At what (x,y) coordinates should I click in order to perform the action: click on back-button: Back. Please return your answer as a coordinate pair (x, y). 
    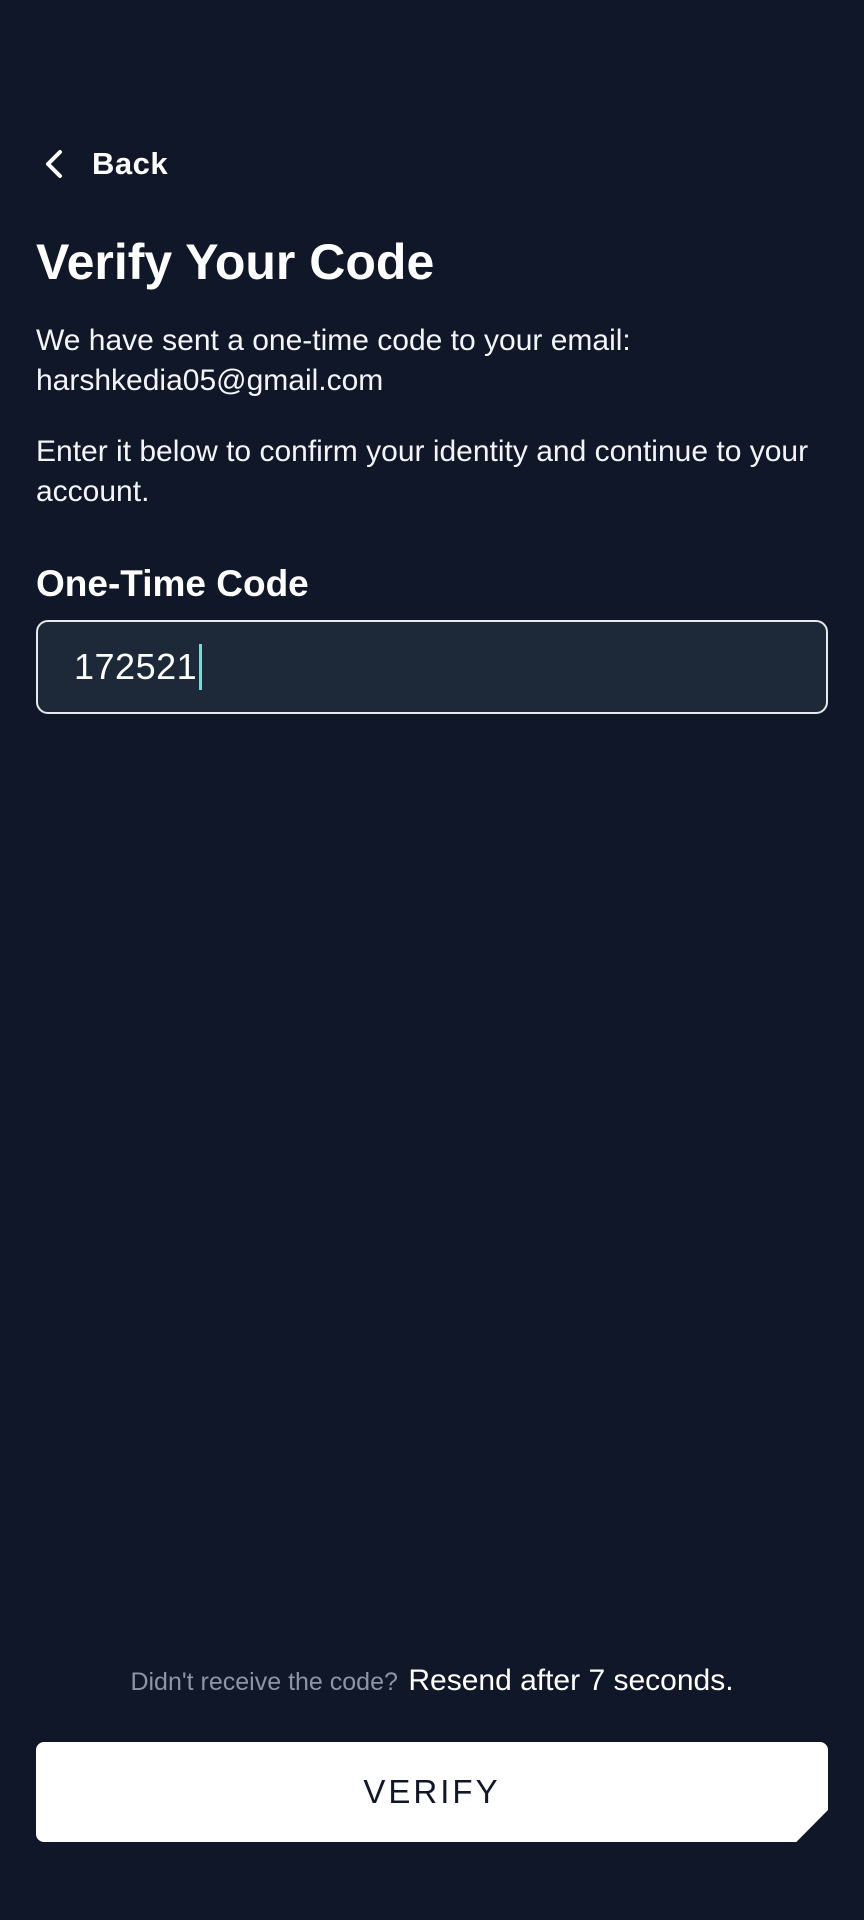
    Looking at the image, I should click on (102, 164).